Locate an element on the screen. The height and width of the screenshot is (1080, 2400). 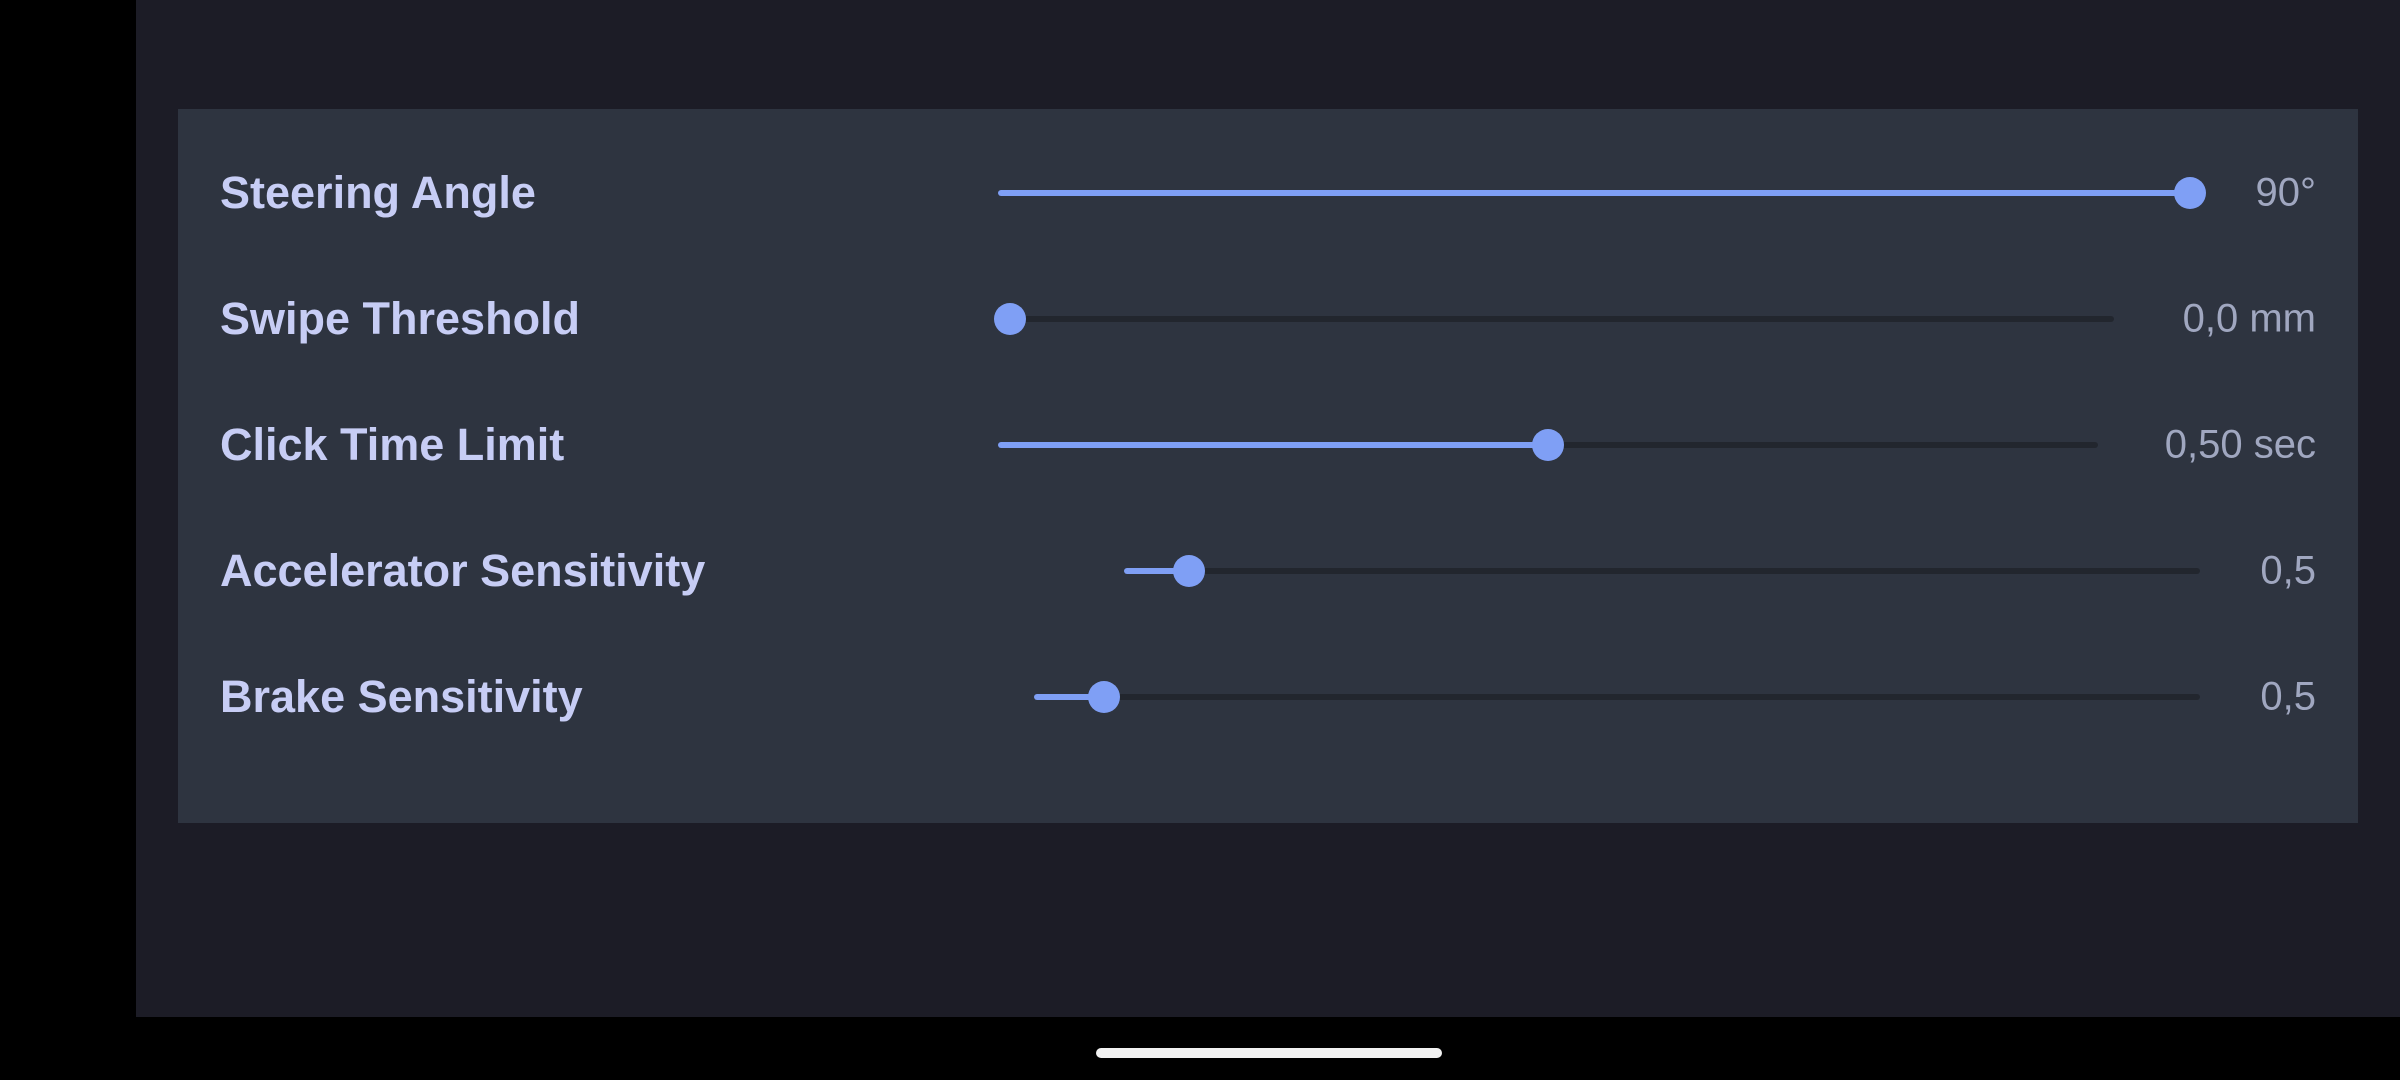
setting-label-accelerator-sensitivity: Accelerator Sensitivity is located at coordinates (463, 570).